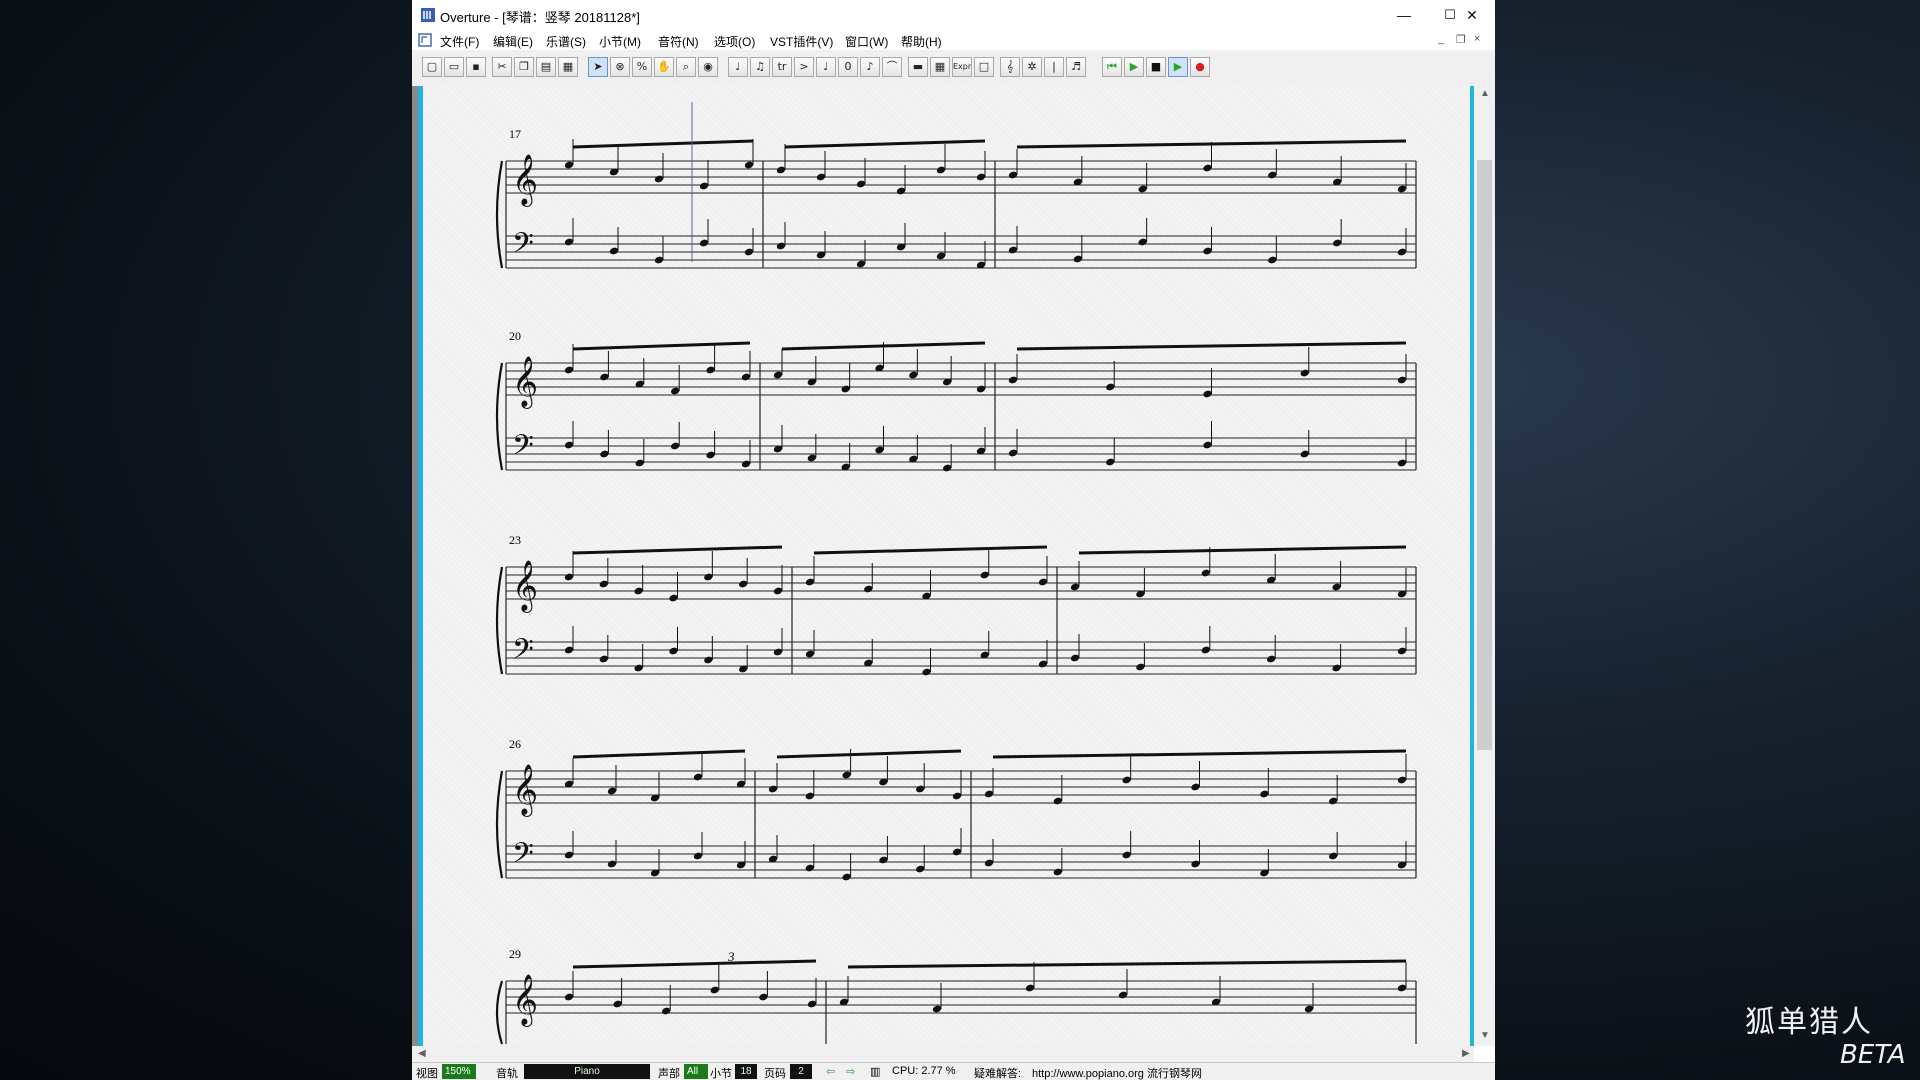  I want to click on stop-icon: ■, so click(1156, 67).